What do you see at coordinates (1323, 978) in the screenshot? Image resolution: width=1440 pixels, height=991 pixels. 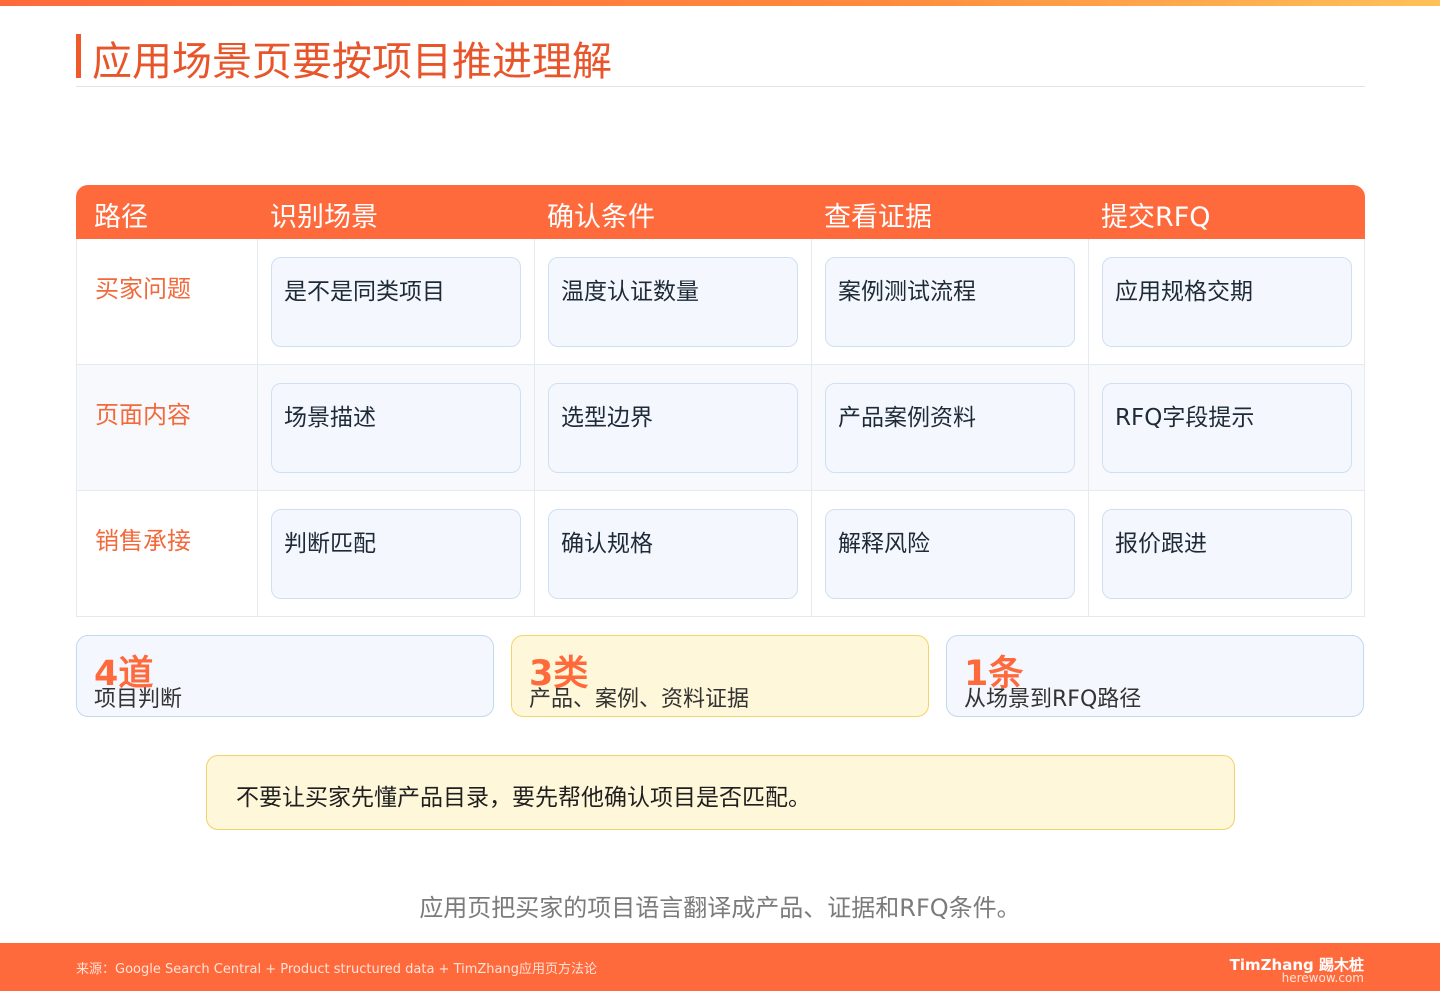 I see `footer-site-link: herewow.com` at bounding box center [1323, 978].